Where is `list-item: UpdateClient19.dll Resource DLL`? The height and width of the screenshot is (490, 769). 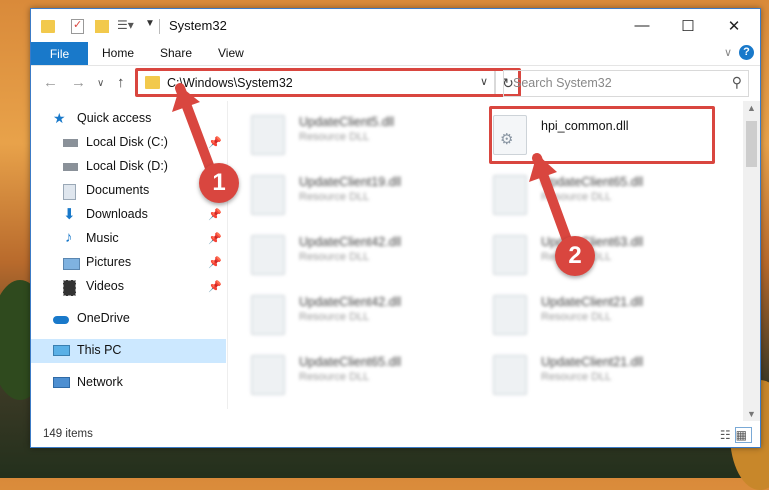 list-item: UpdateClient19.dll Resource DLL is located at coordinates (351, 195).